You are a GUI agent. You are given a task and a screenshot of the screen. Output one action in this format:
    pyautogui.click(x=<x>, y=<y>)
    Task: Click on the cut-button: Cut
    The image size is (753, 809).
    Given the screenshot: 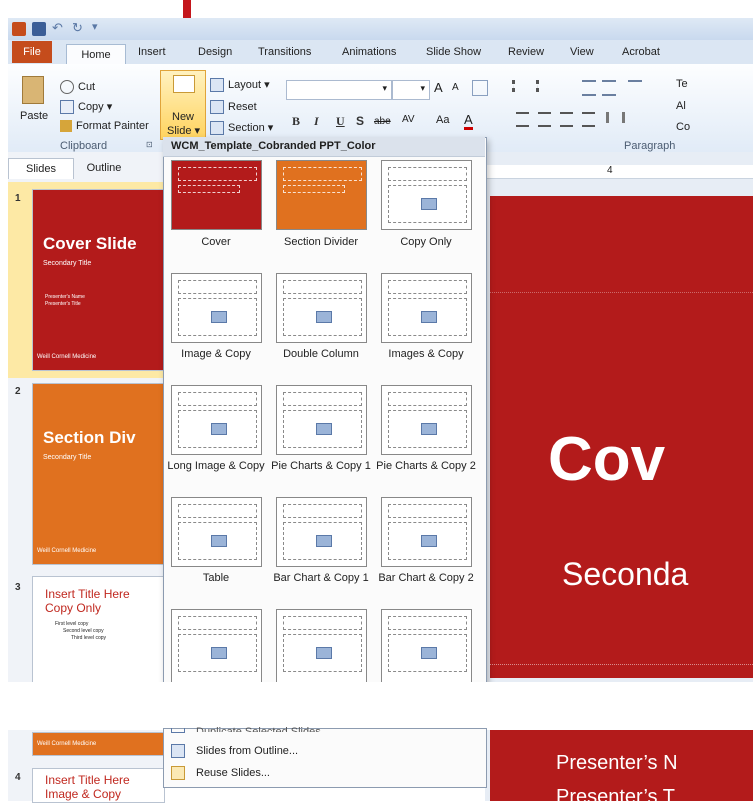 What is the action you would take?
    pyautogui.click(x=77, y=87)
    